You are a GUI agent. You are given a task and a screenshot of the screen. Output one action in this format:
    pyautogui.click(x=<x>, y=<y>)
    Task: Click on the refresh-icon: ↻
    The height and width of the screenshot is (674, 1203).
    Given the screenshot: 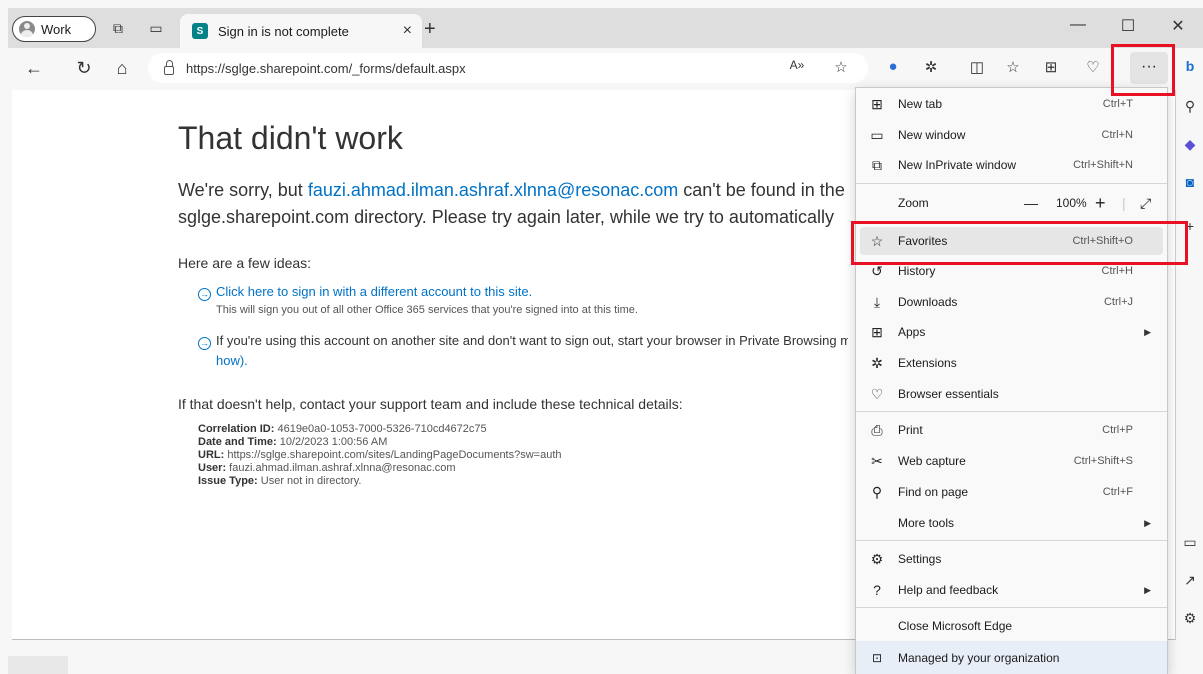 What is the action you would take?
    pyautogui.click(x=84, y=68)
    